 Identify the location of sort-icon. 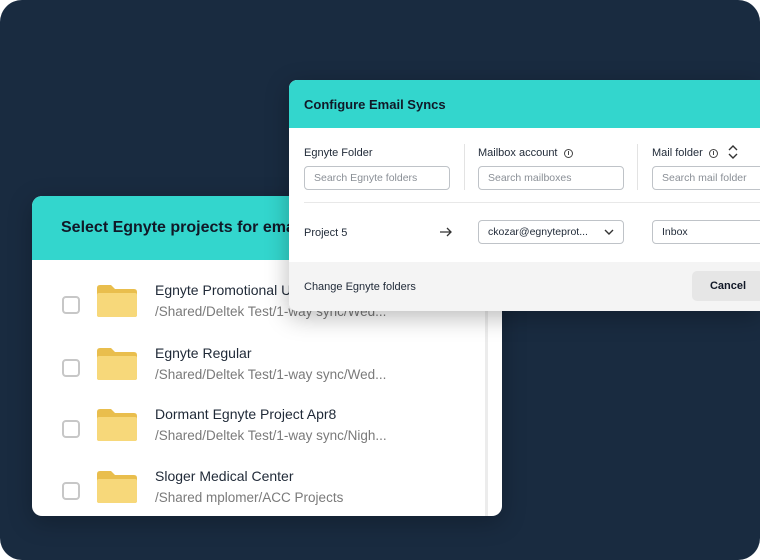
(733, 152).